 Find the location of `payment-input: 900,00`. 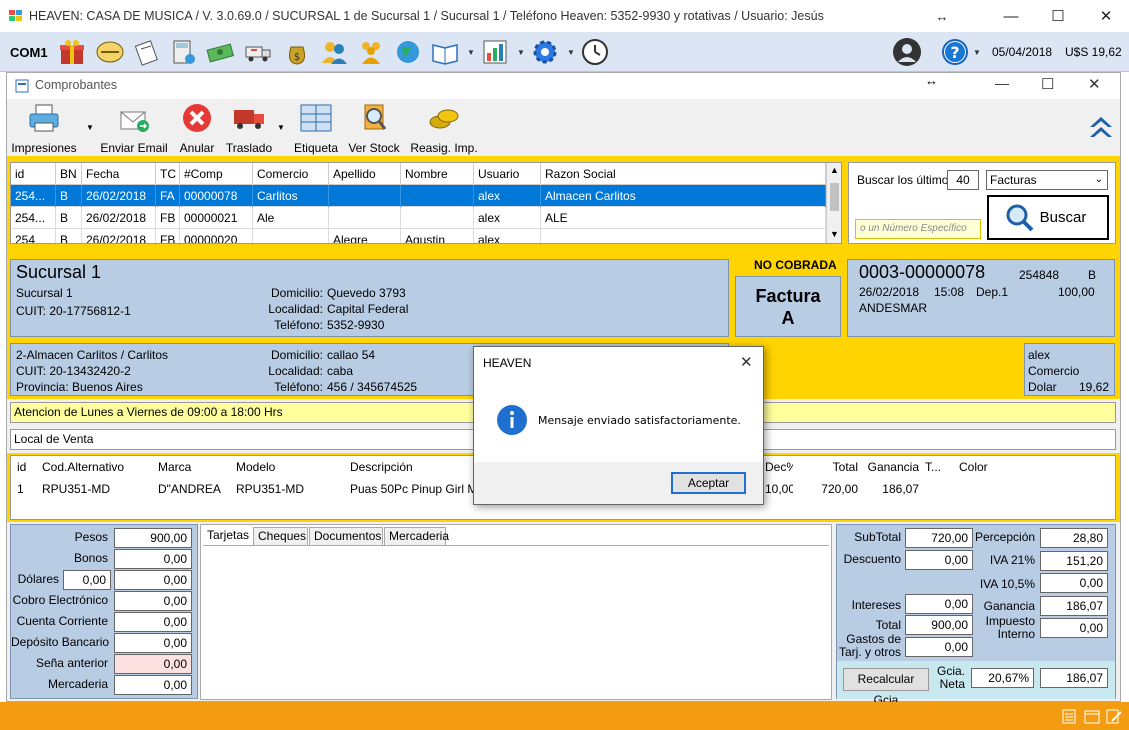

payment-input: 900,00 is located at coordinates (153, 538).